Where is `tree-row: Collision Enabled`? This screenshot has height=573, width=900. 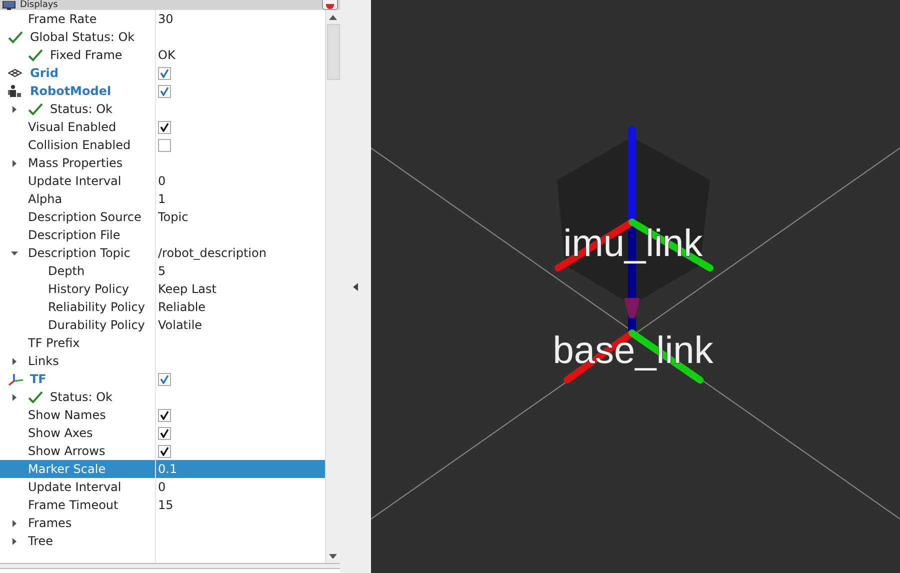 tree-row: Collision Enabled is located at coordinates (162, 145).